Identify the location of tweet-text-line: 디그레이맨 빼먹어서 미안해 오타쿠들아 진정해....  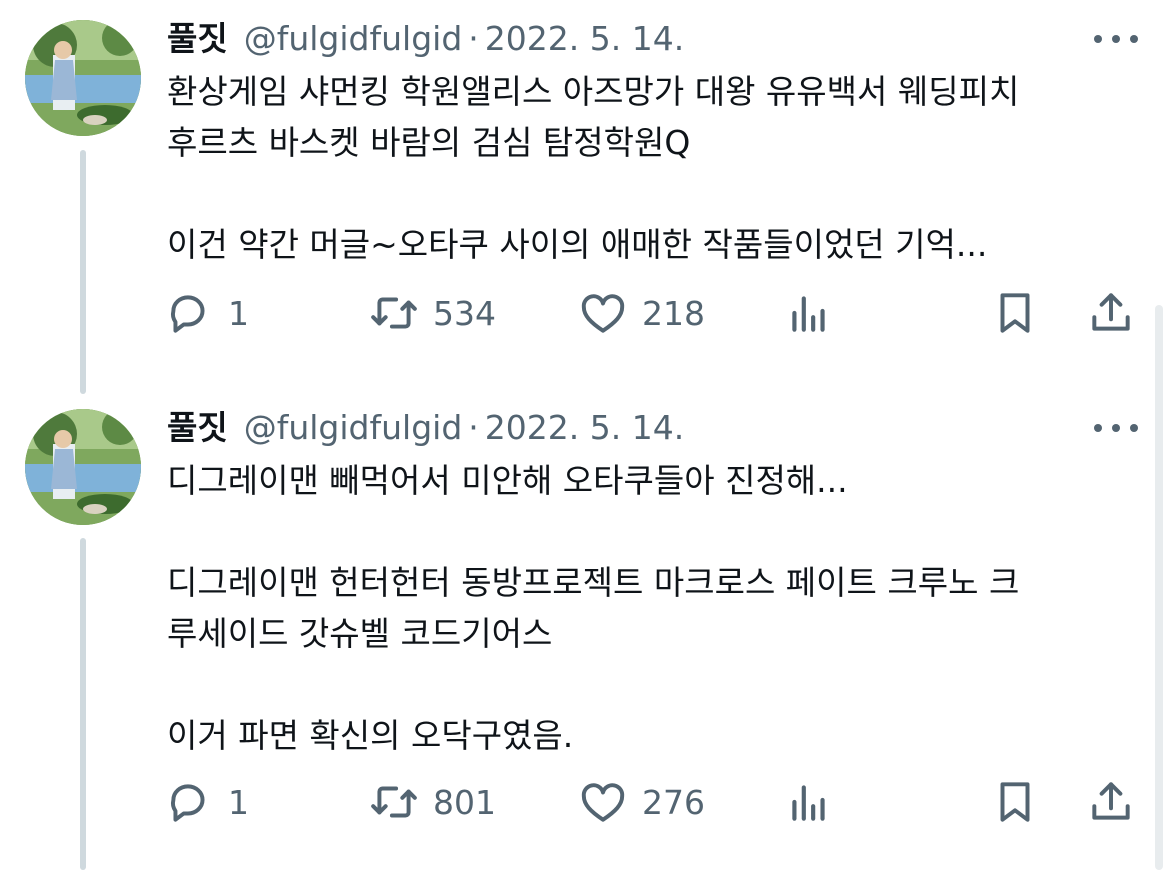
(507, 480).